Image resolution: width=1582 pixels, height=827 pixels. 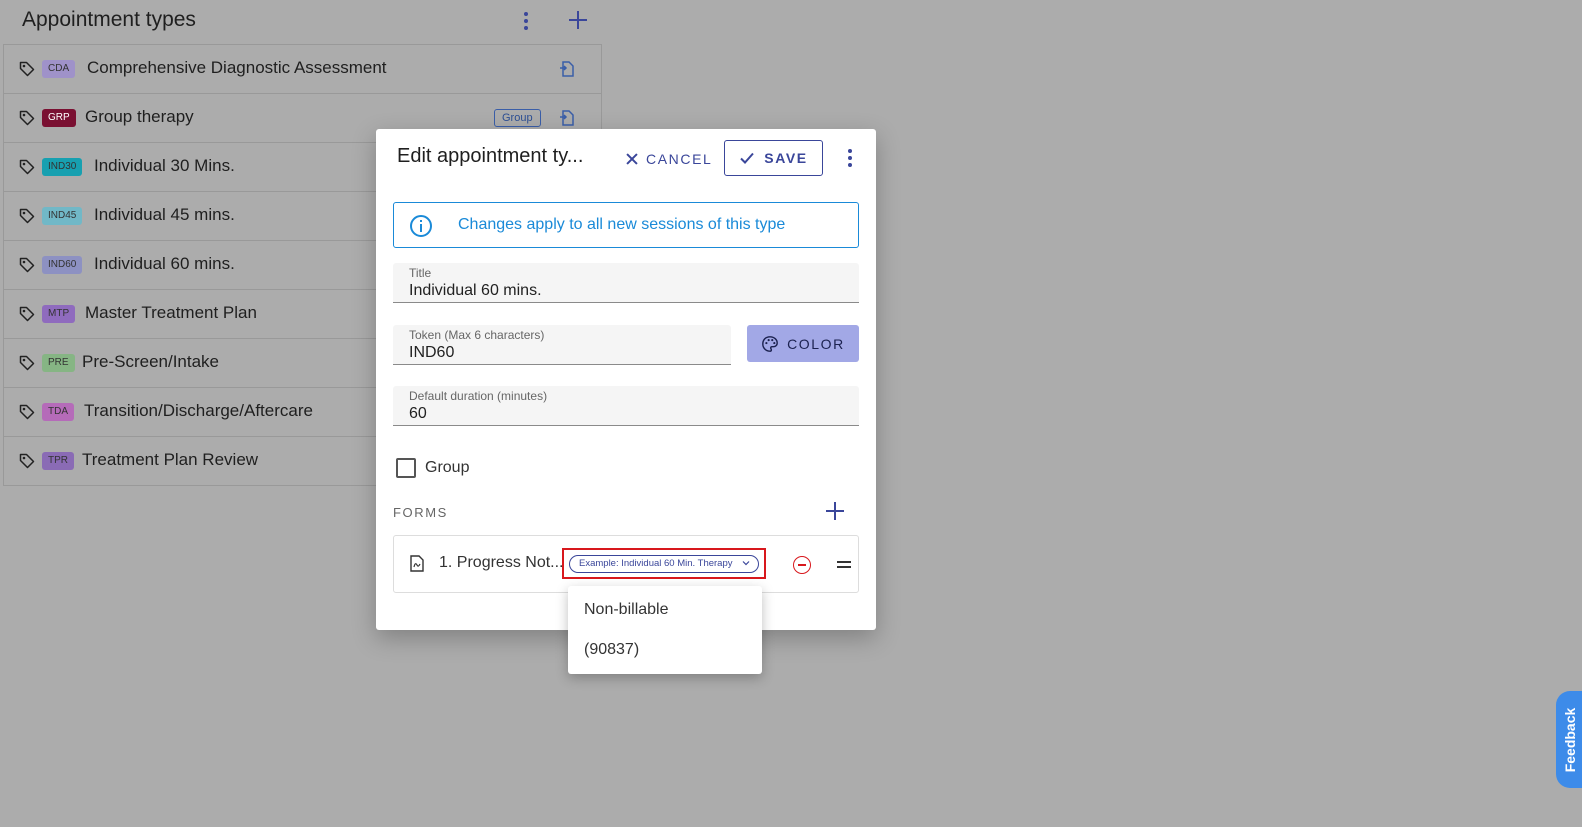 What do you see at coordinates (420, 273) in the screenshot?
I see `title-field-label: Title` at bounding box center [420, 273].